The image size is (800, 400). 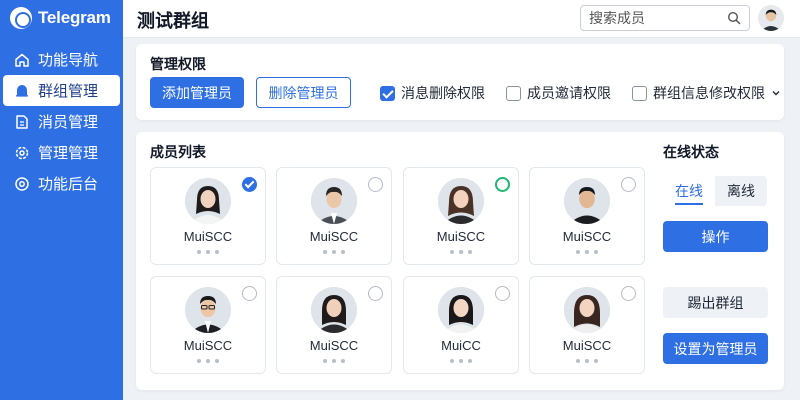 What do you see at coordinates (68, 60) in the screenshot?
I see `sidebar-item-label: 功能导航` at bounding box center [68, 60].